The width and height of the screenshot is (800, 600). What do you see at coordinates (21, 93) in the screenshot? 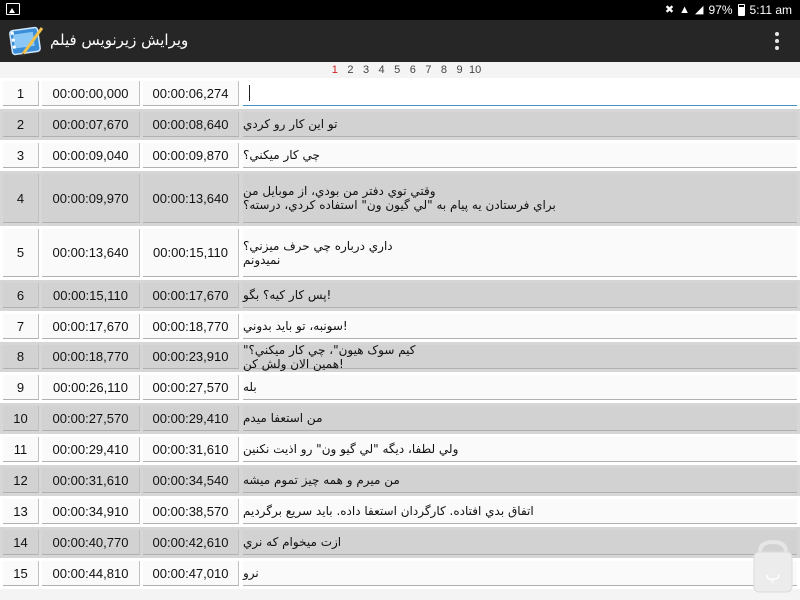
I see `subtitle-index: 1` at bounding box center [21, 93].